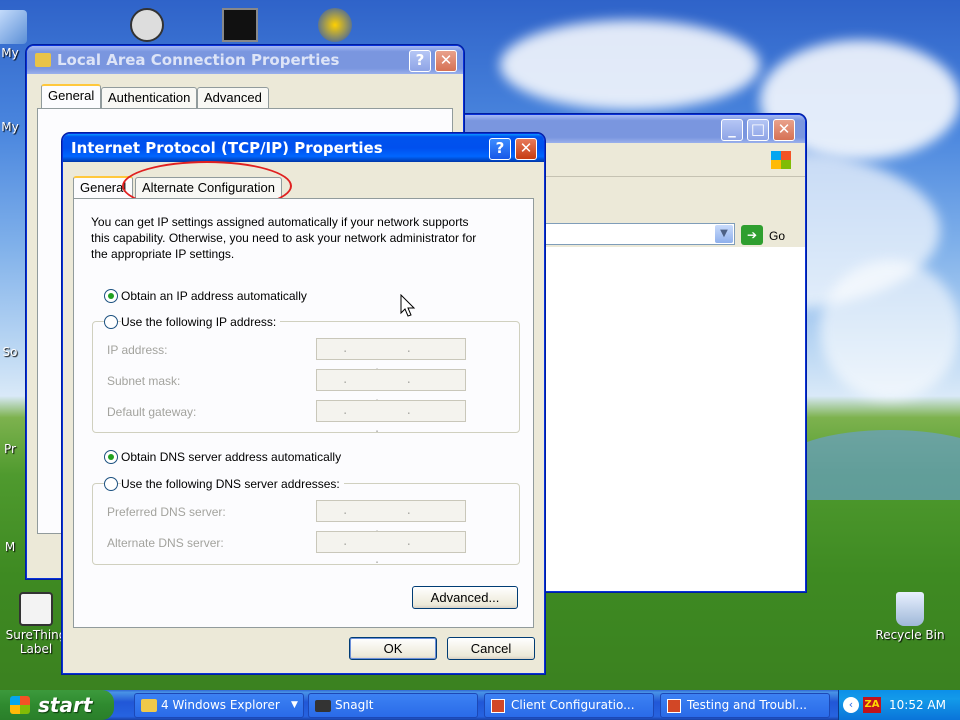 Image resolution: width=960 pixels, height=720 pixels. Describe the element at coordinates (391, 386) in the screenshot. I see `subnet-mask-field: . . .` at that location.